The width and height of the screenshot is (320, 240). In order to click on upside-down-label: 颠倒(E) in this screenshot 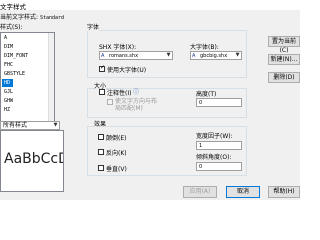, I will do `click(116, 138)`.